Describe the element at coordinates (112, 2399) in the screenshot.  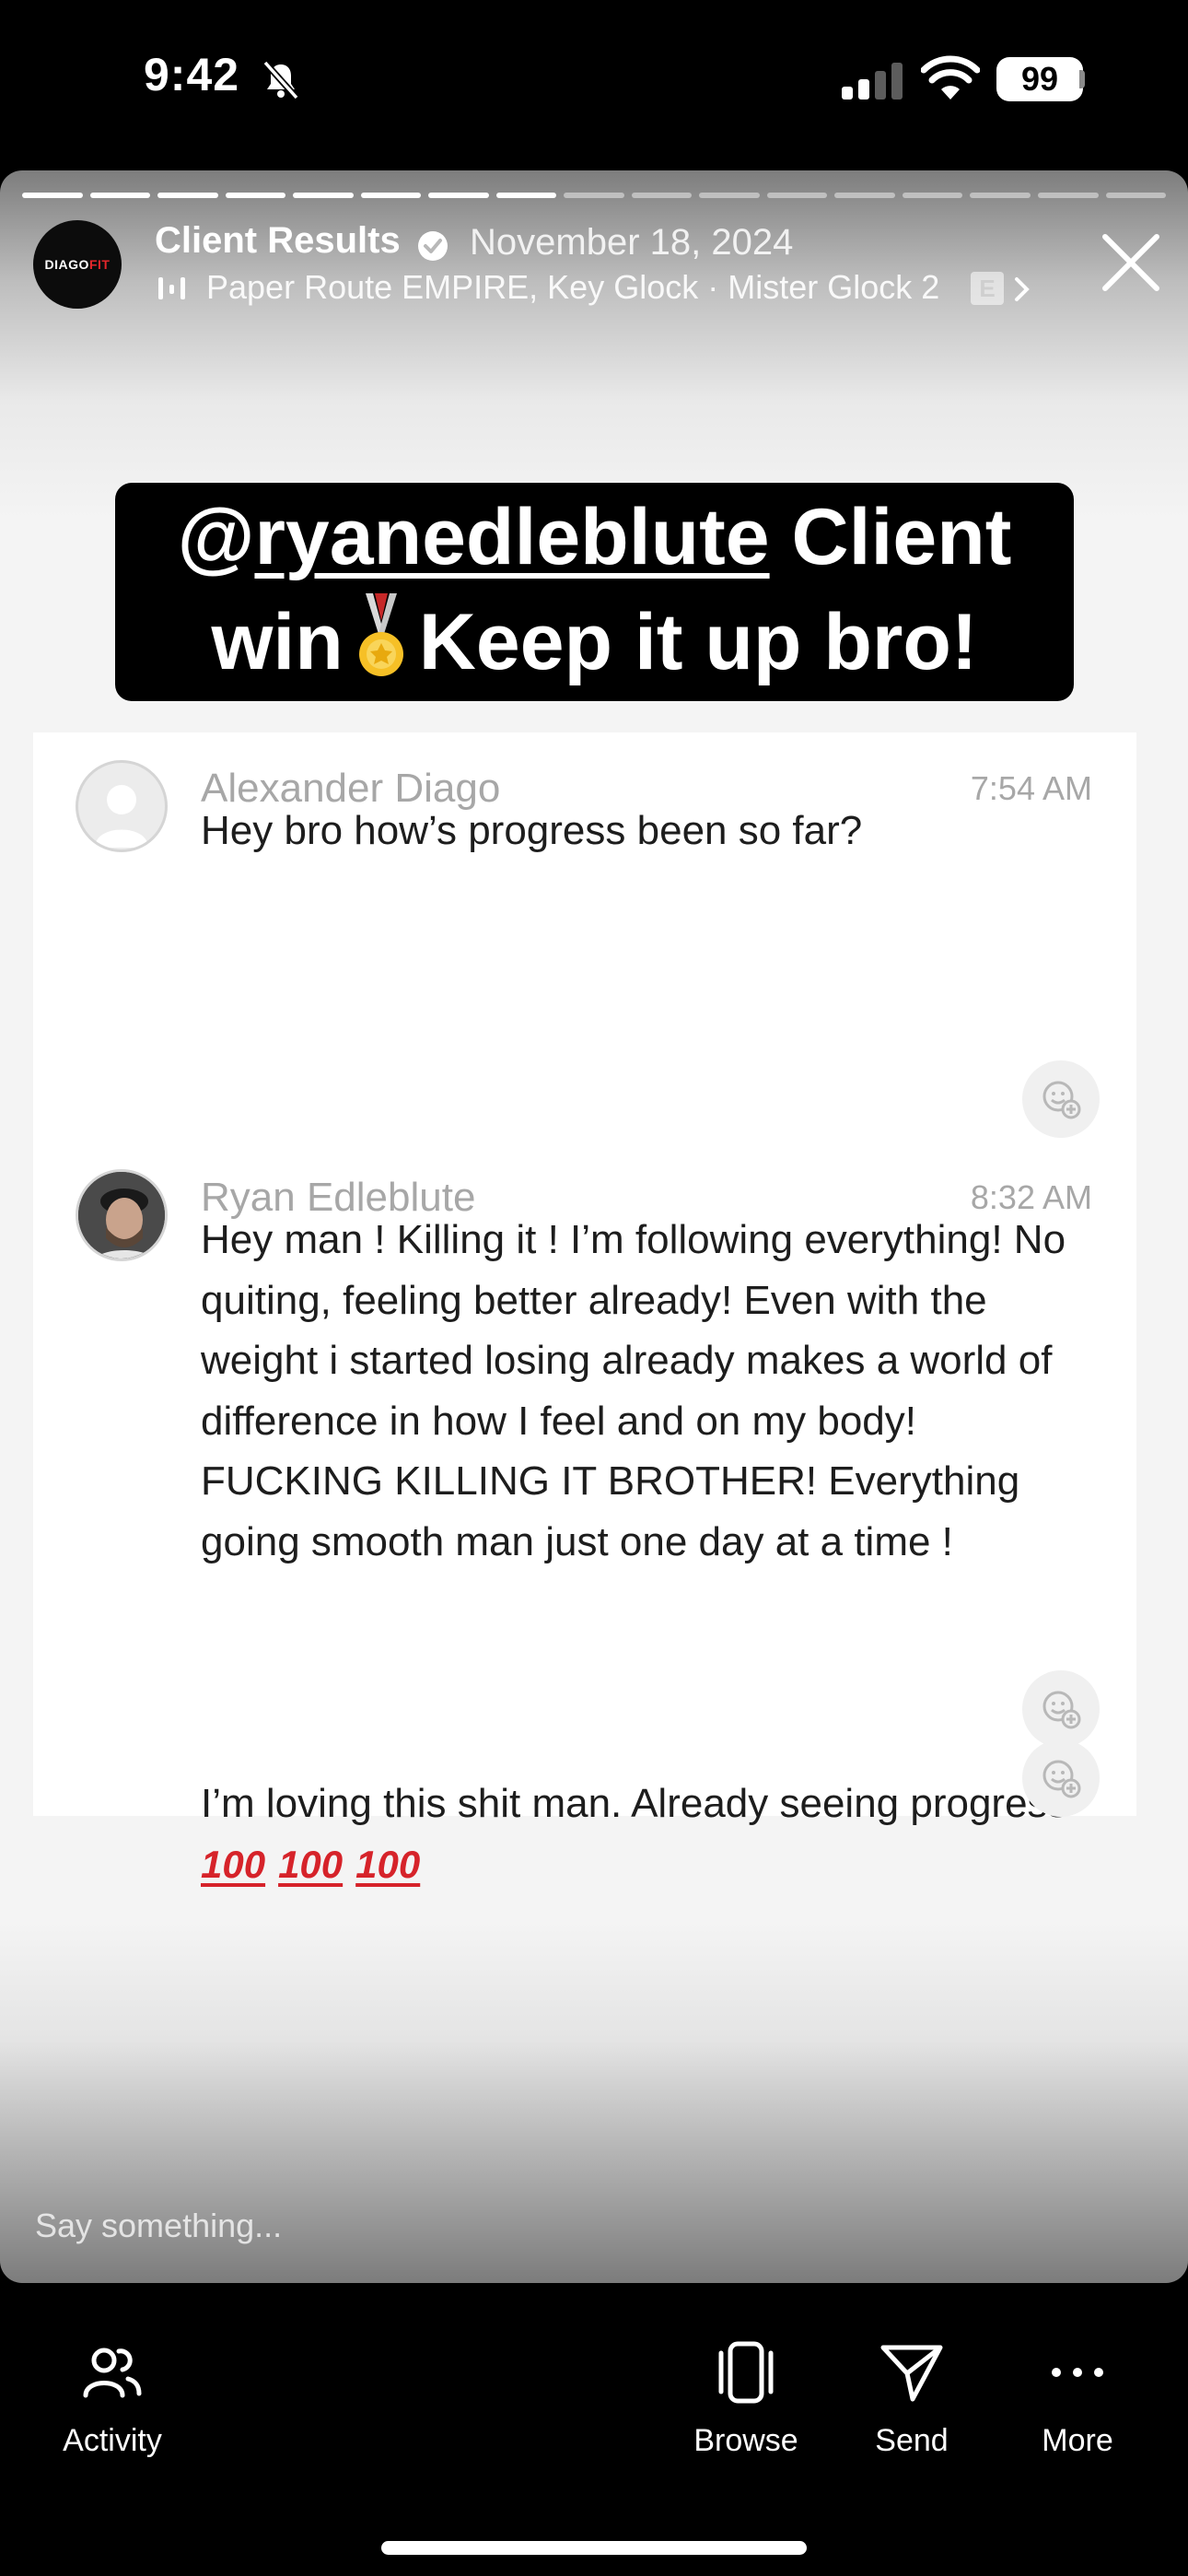
I see `activity-button: Activity` at that location.